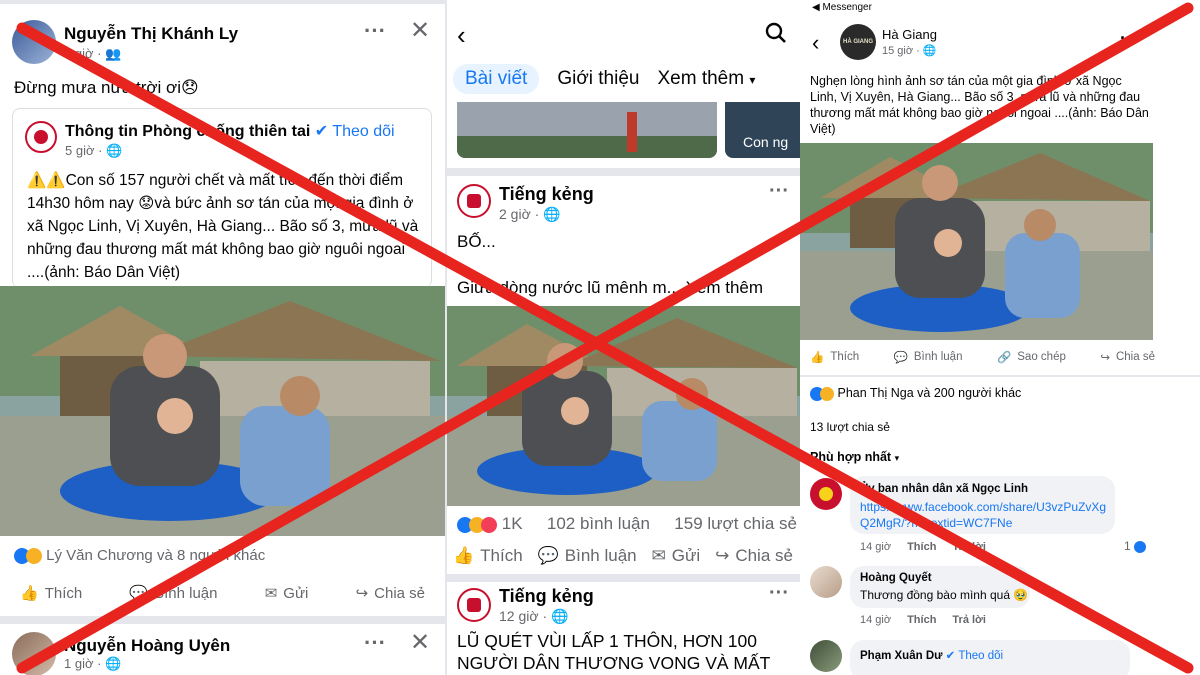 This screenshot has width=1200, height=675. I want to click on comment-author: Hoàng Quyết, so click(896, 578).